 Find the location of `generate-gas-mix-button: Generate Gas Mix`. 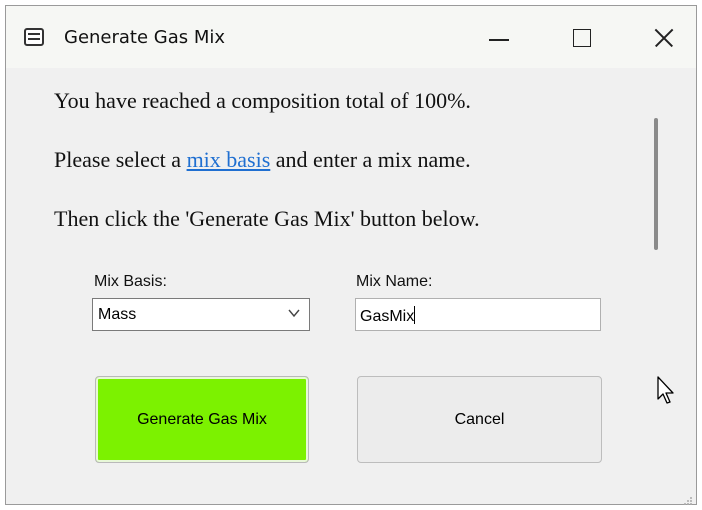

generate-gas-mix-button: Generate Gas Mix is located at coordinates (202, 419).